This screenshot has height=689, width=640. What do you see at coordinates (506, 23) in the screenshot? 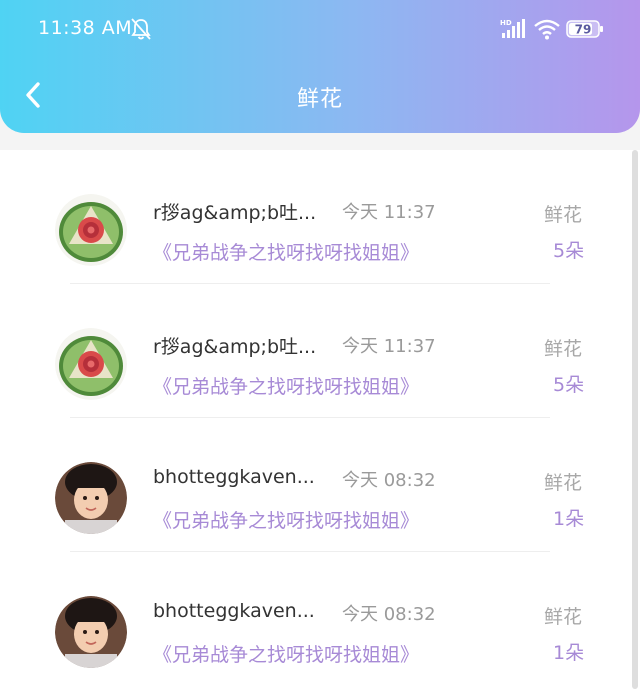
I see `network-label: HD` at bounding box center [506, 23].